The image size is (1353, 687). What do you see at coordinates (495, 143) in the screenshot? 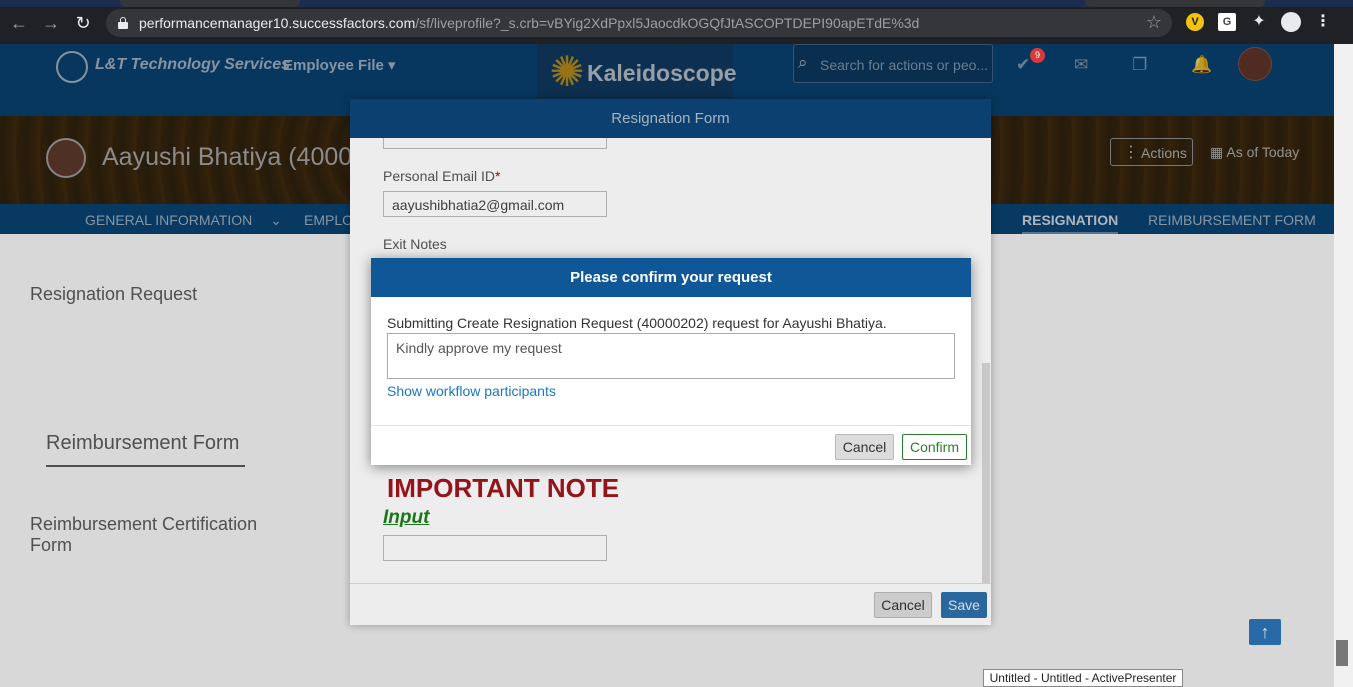
I see `previous-field` at bounding box center [495, 143].